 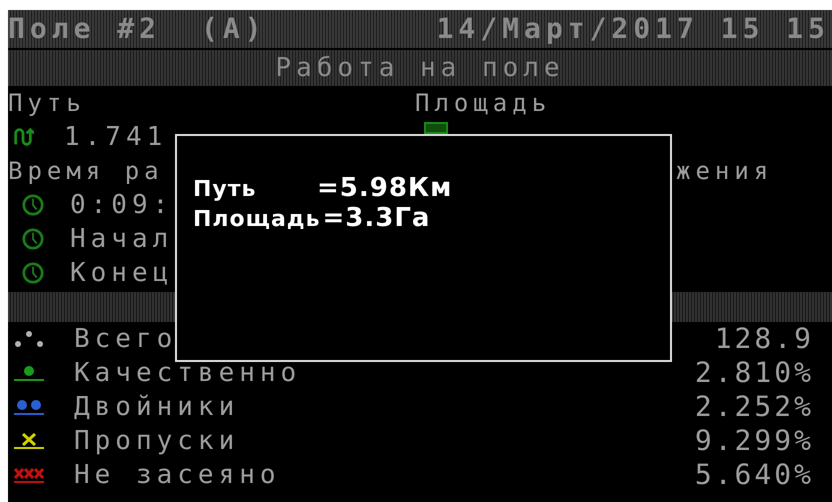 I want to click on field-number: Поле #2, so click(x=85, y=29).